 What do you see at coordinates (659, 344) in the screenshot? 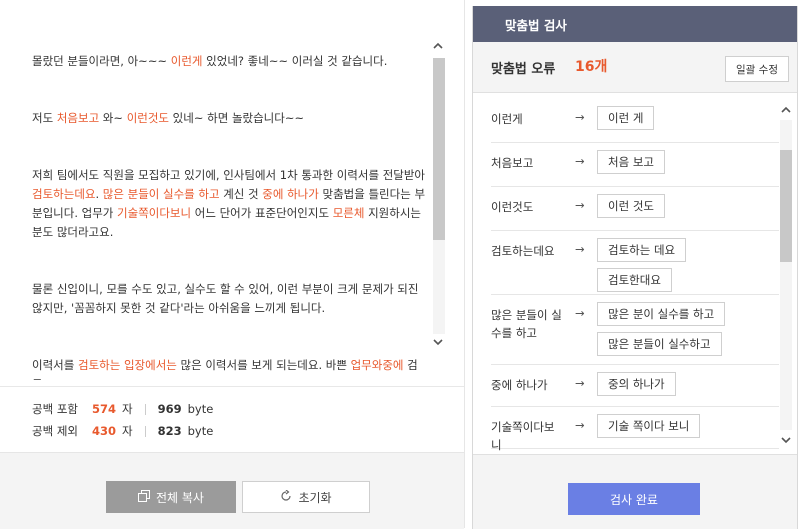
I see `suggestion-button: 많은 분들이 실수하고` at bounding box center [659, 344].